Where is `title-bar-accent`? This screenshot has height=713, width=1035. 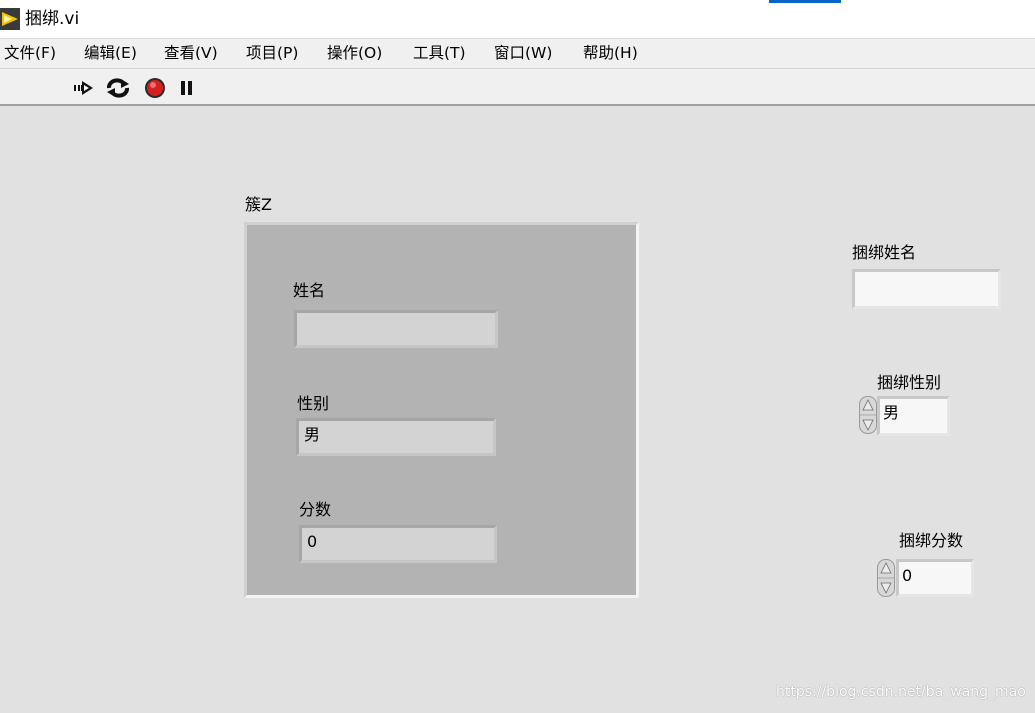
title-bar-accent is located at coordinates (805, 1).